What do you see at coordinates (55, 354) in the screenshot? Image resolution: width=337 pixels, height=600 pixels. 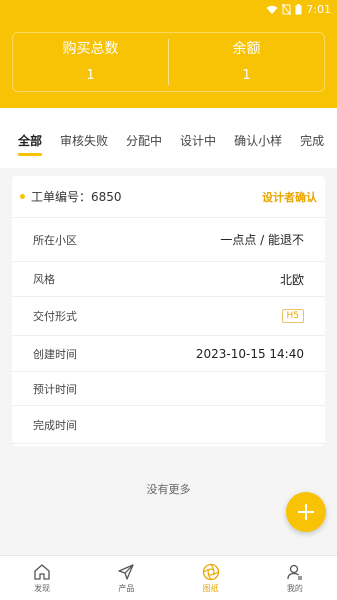 I see `row-label: 创建时间` at bounding box center [55, 354].